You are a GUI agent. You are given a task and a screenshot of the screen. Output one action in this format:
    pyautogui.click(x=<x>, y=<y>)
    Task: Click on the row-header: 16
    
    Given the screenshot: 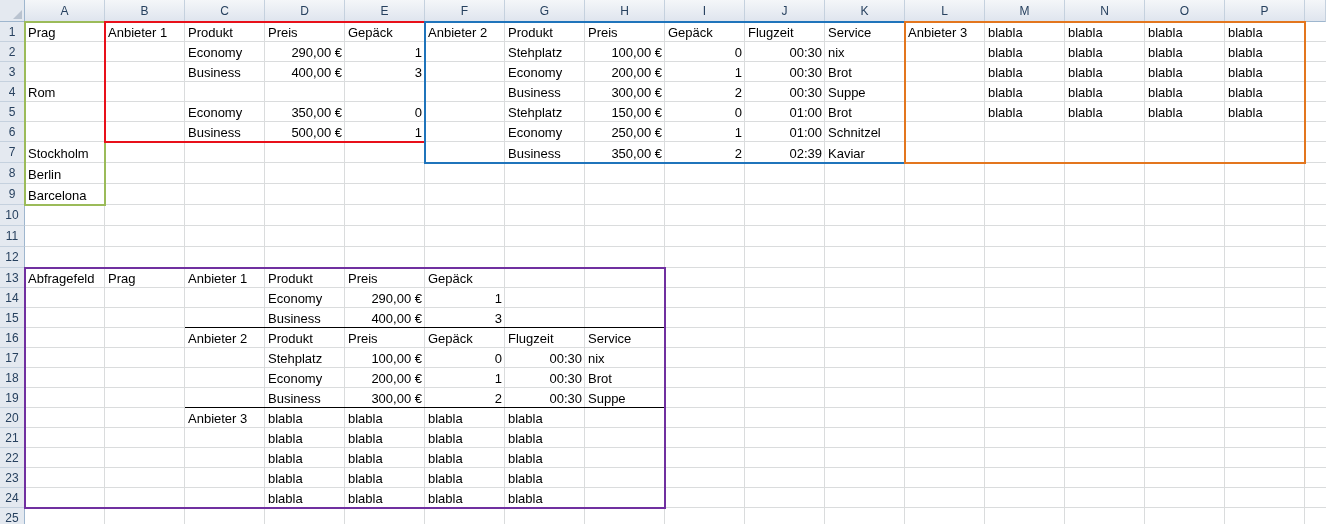 What is the action you would take?
    pyautogui.click(x=12, y=338)
    